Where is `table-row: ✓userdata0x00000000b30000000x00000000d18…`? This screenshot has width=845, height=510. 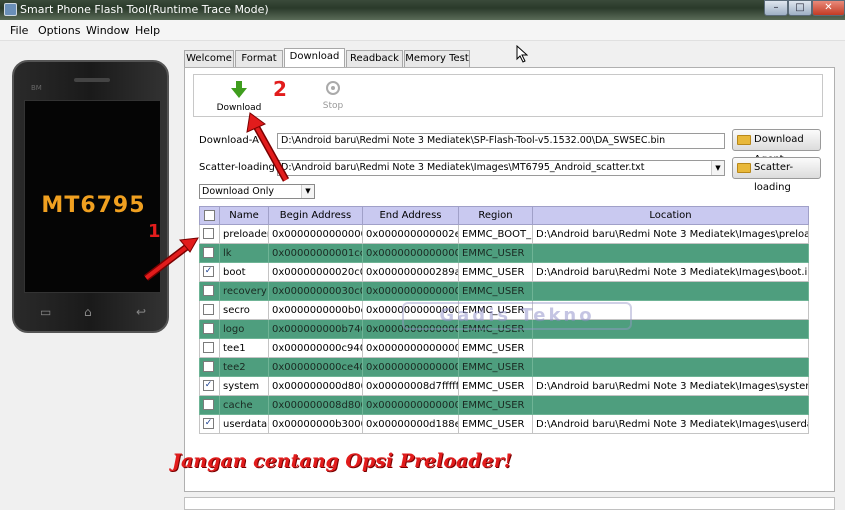 table-row: ✓userdata0x00000000b30000000x00000000d18… is located at coordinates (504, 424).